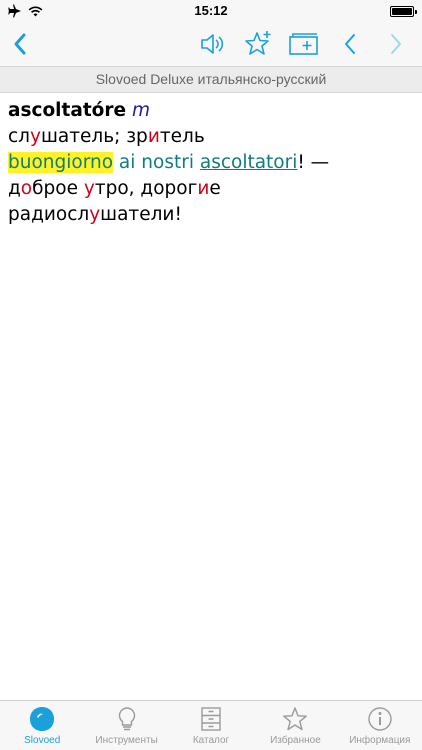 This screenshot has height=750, width=422. I want to click on toolbar, so click(211, 44).